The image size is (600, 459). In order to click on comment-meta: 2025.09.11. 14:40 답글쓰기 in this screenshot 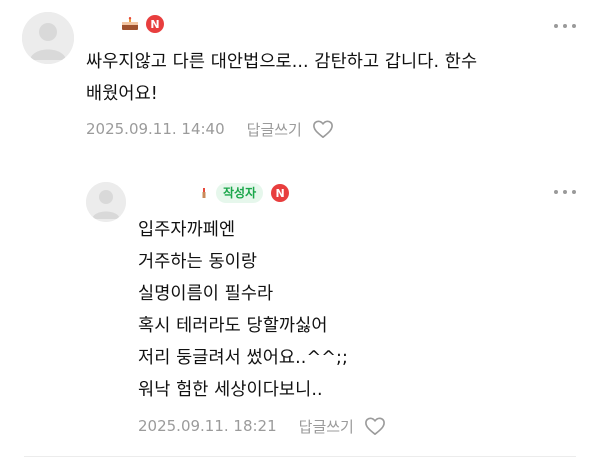, I will do `click(210, 129)`.